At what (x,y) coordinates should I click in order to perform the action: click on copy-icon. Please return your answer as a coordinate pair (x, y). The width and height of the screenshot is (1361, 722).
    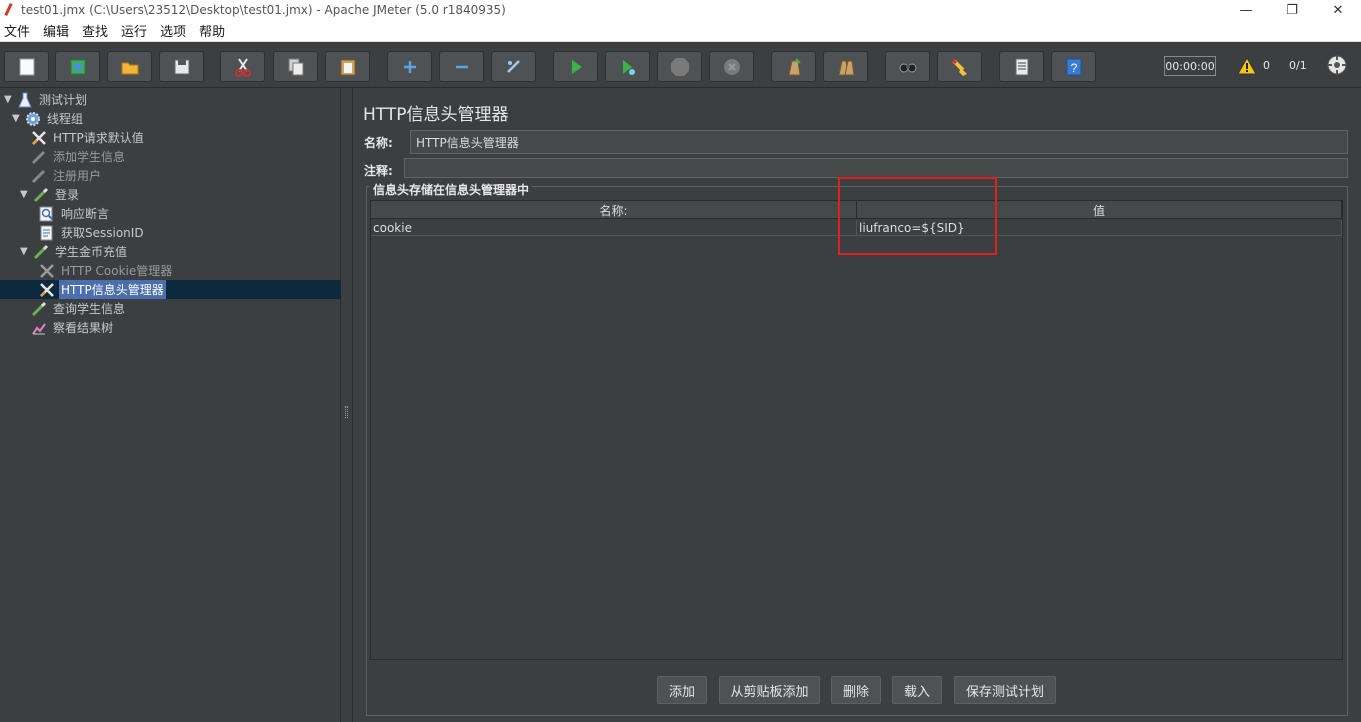
    Looking at the image, I should click on (295, 66).